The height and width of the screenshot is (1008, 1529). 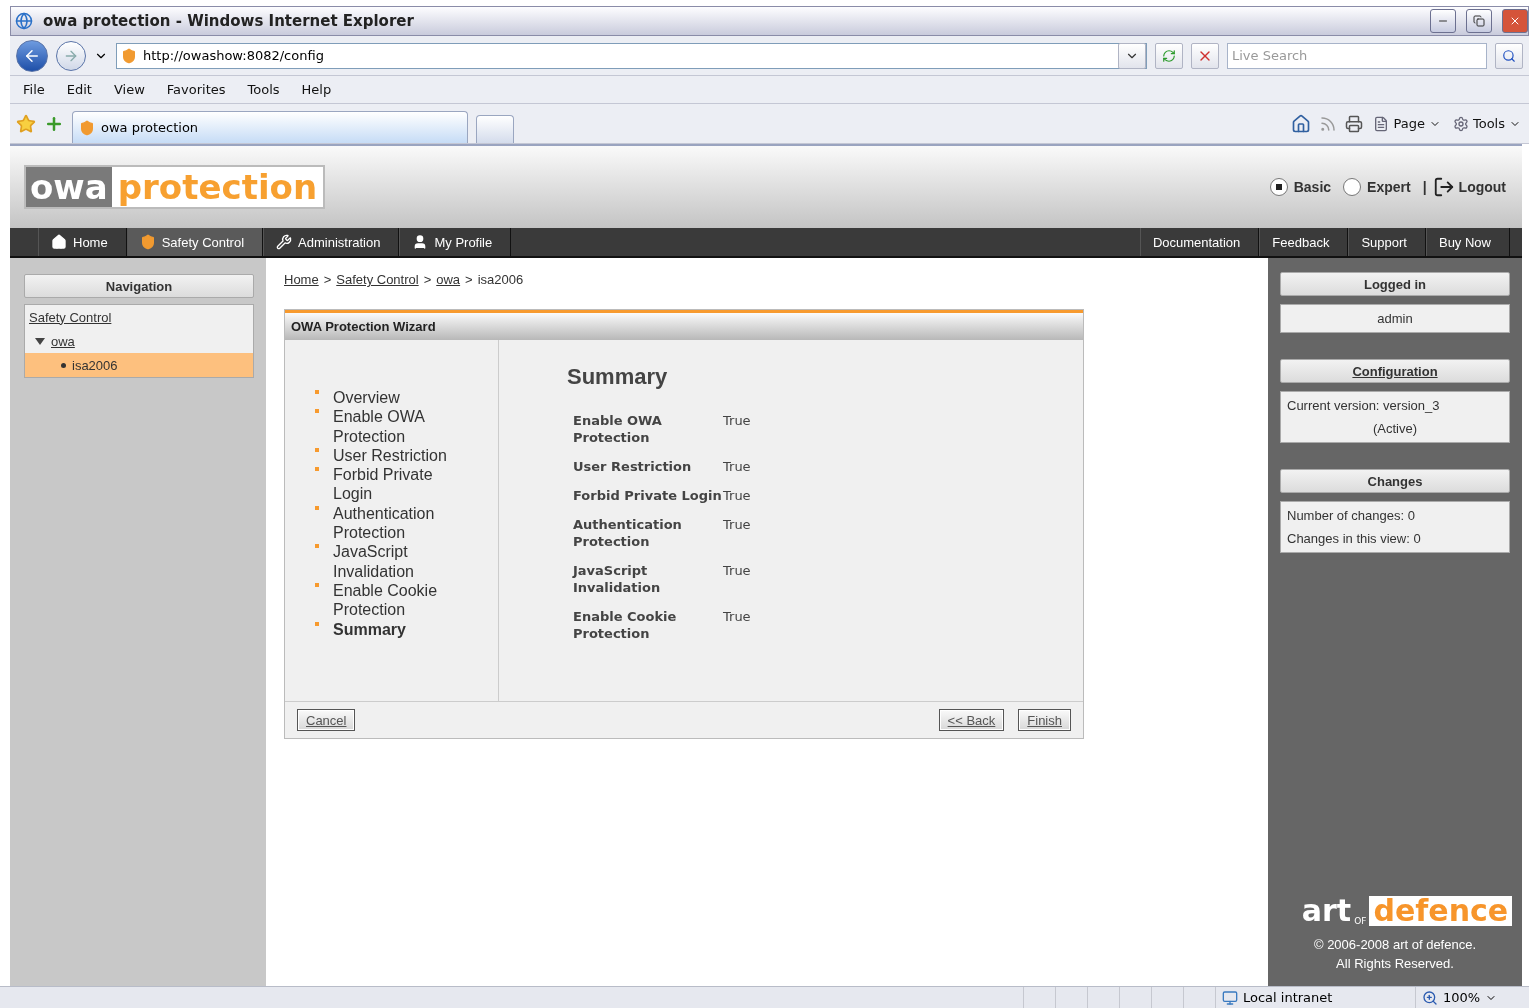 I want to click on nav-link: Feedback, so click(x=1304, y=242).